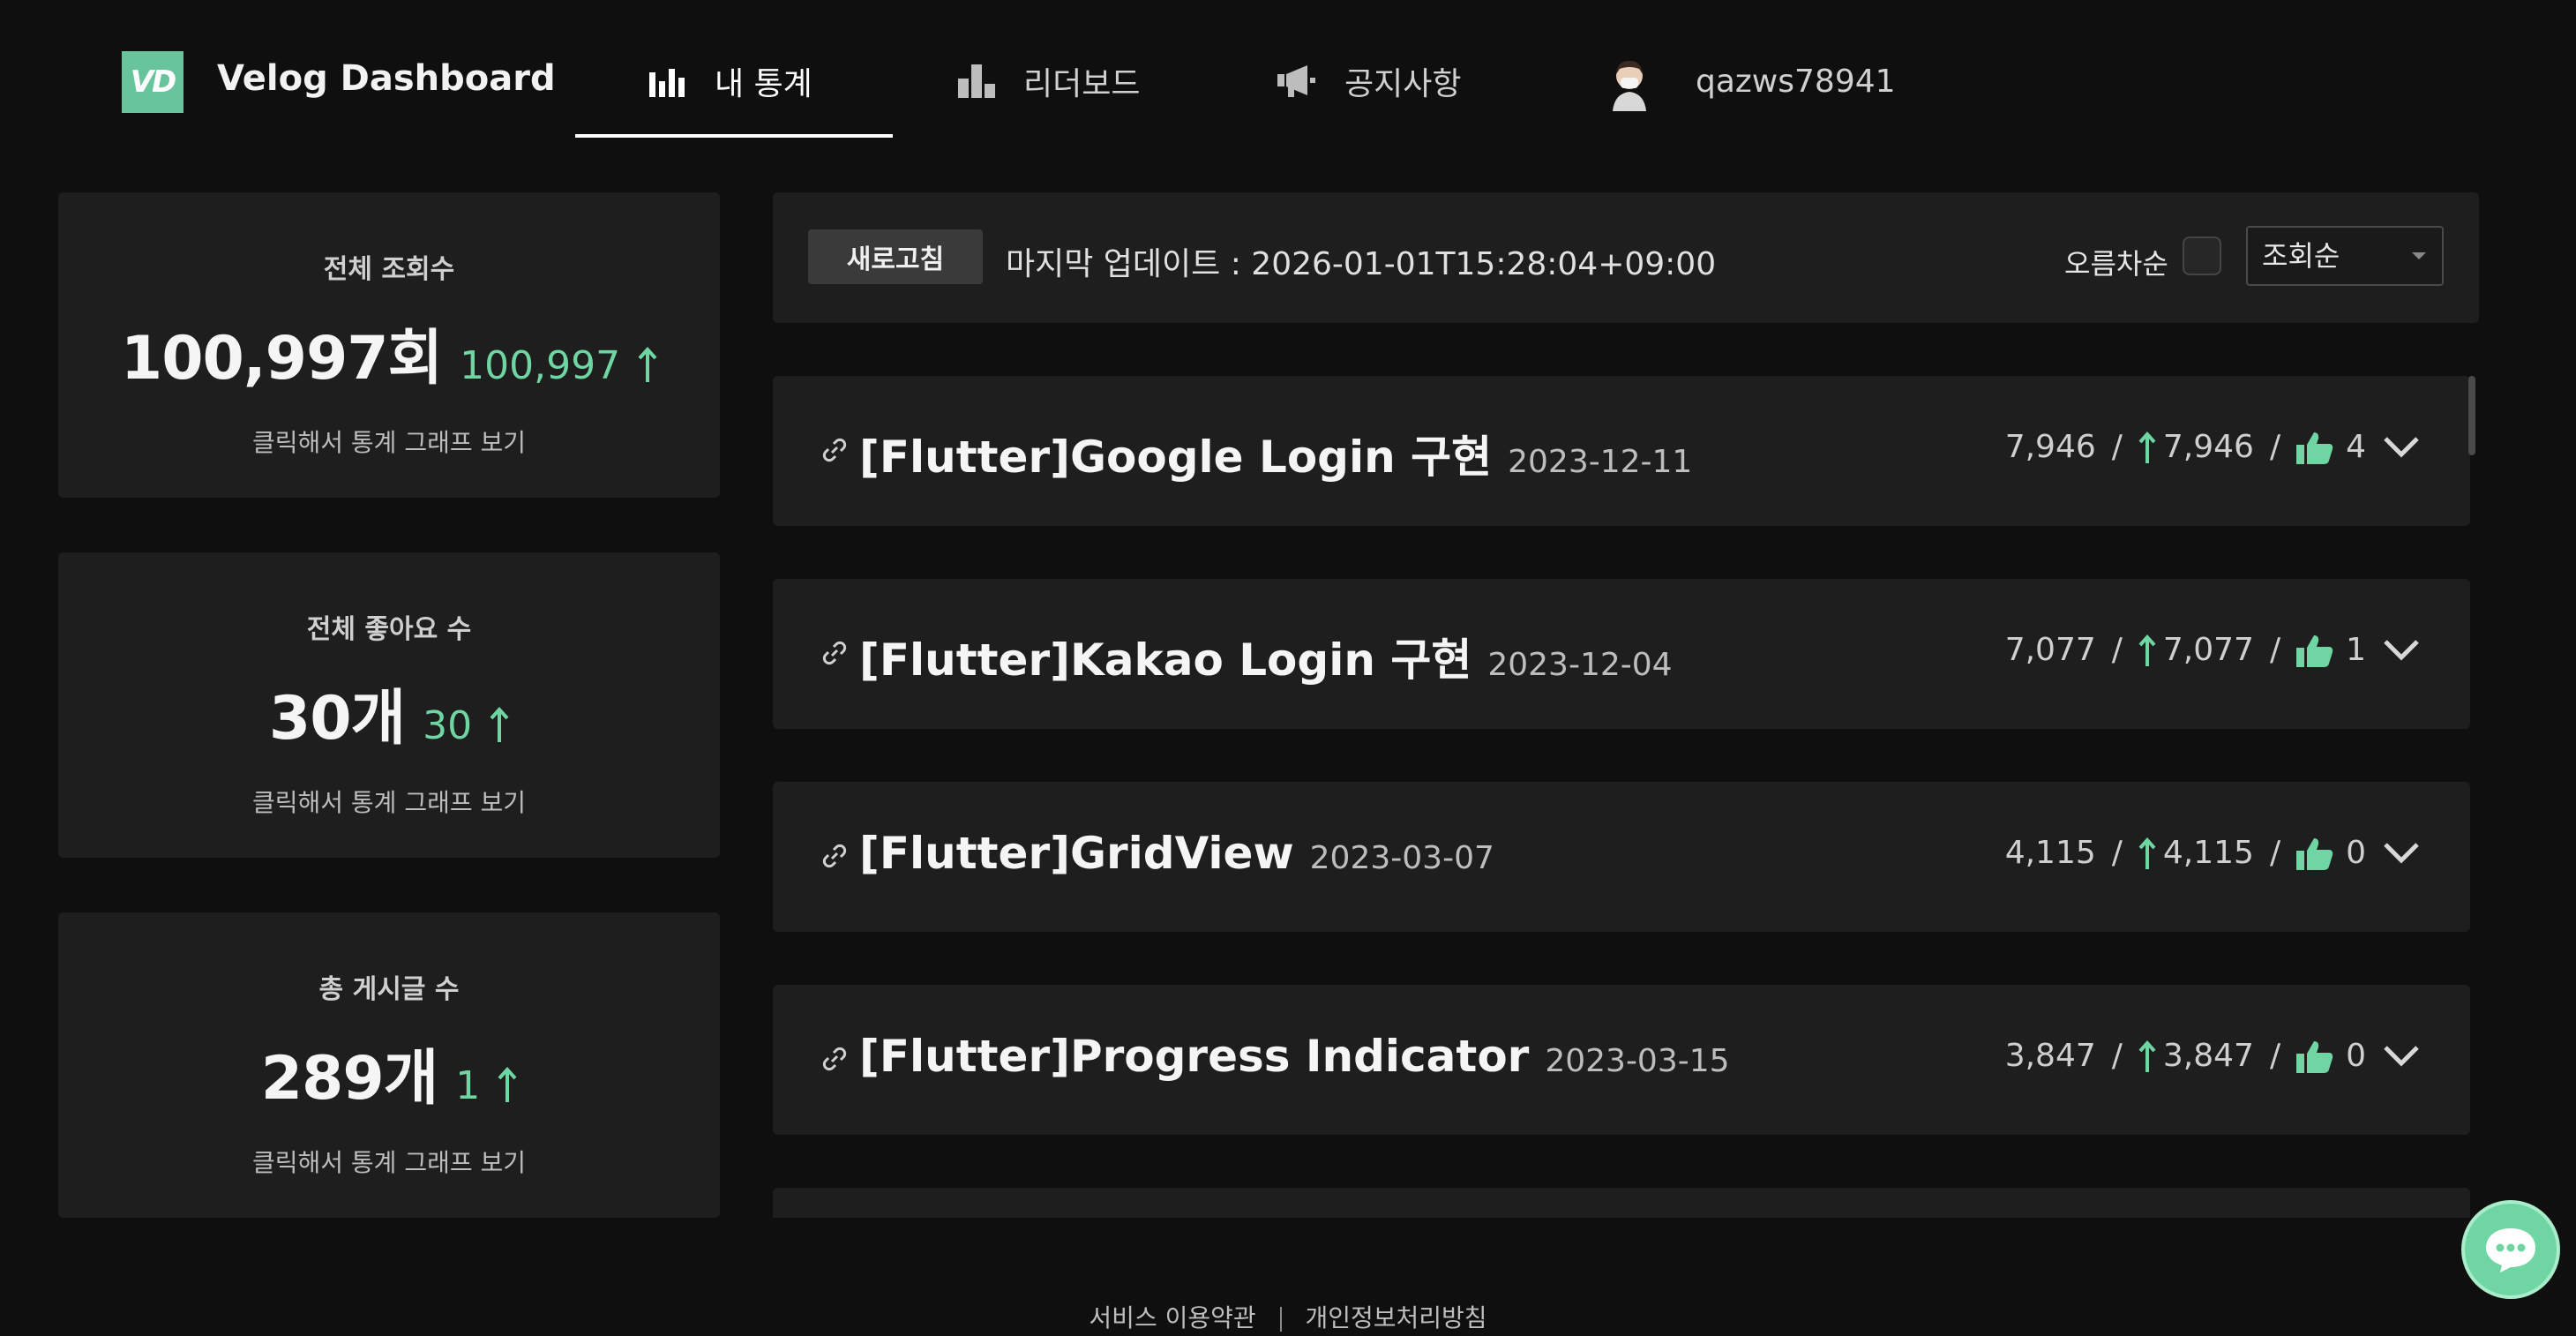  I want to click on post-stats: 4,115 / 4,115 / 0, so click(2213, 853).